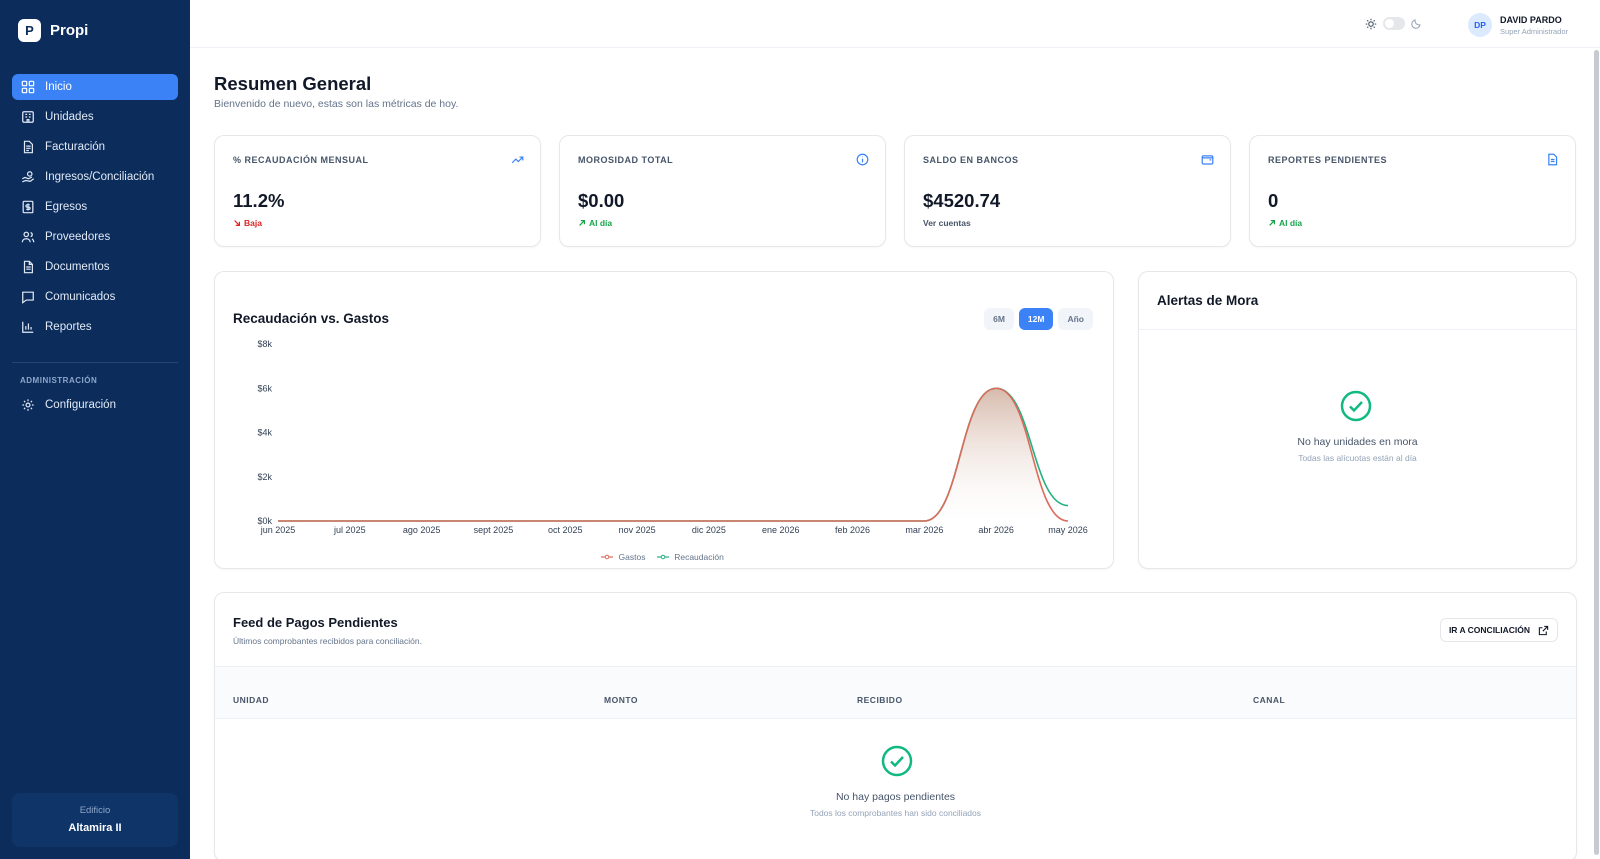 This screenshot has height=859, width=1600. Describe the element at coordinates (1075, 319) in the screenshot. I see `range-tab-ano: Año` at that location.